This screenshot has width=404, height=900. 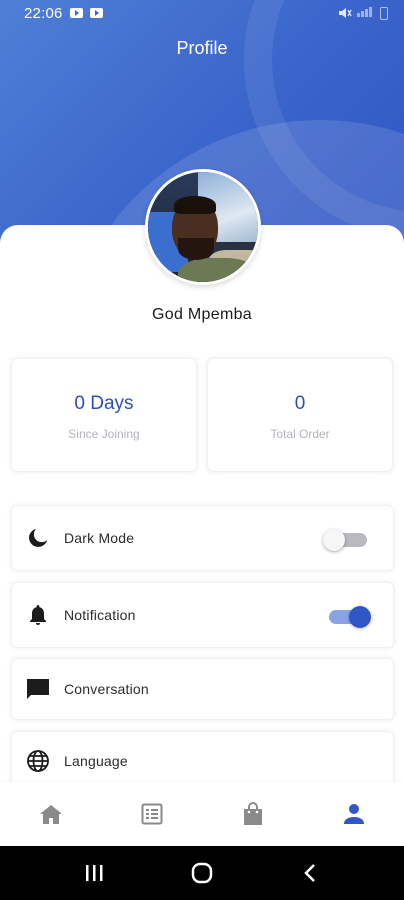 I want to click on menu-item-label: Dark Mode, so click(x=99, y=538).